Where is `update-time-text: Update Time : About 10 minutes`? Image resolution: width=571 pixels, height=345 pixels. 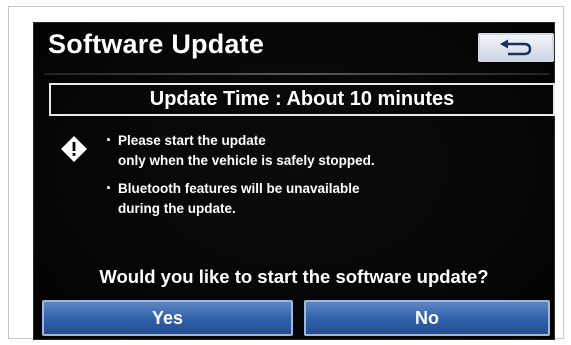
update-time-text: Update Time : About 10 minutes is located at coordinates (302, 99).